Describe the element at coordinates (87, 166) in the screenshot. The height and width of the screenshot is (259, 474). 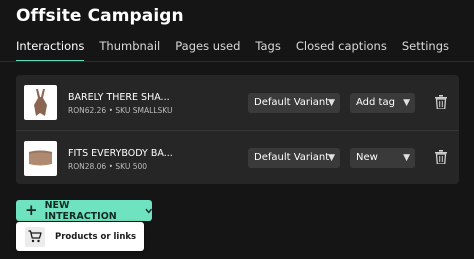
I see `product-price: RON28.06` at that location.